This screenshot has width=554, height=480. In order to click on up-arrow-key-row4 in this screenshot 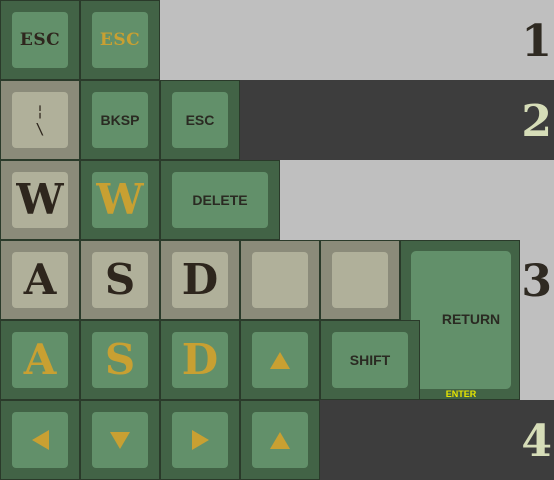, I will do `click(280, 440)`.